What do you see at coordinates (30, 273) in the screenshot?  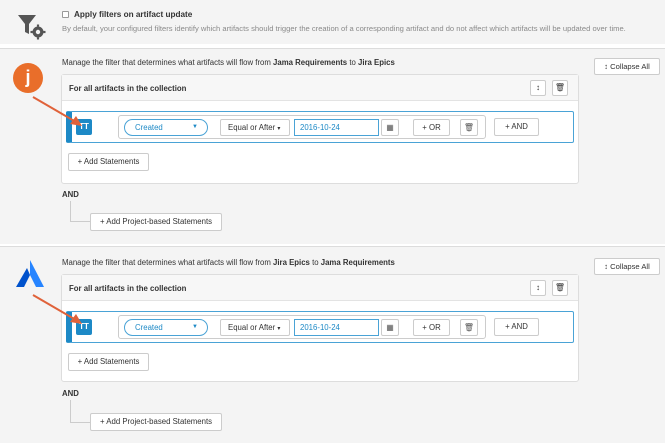 I see `jira-logo` at bounding box center [30, 273].